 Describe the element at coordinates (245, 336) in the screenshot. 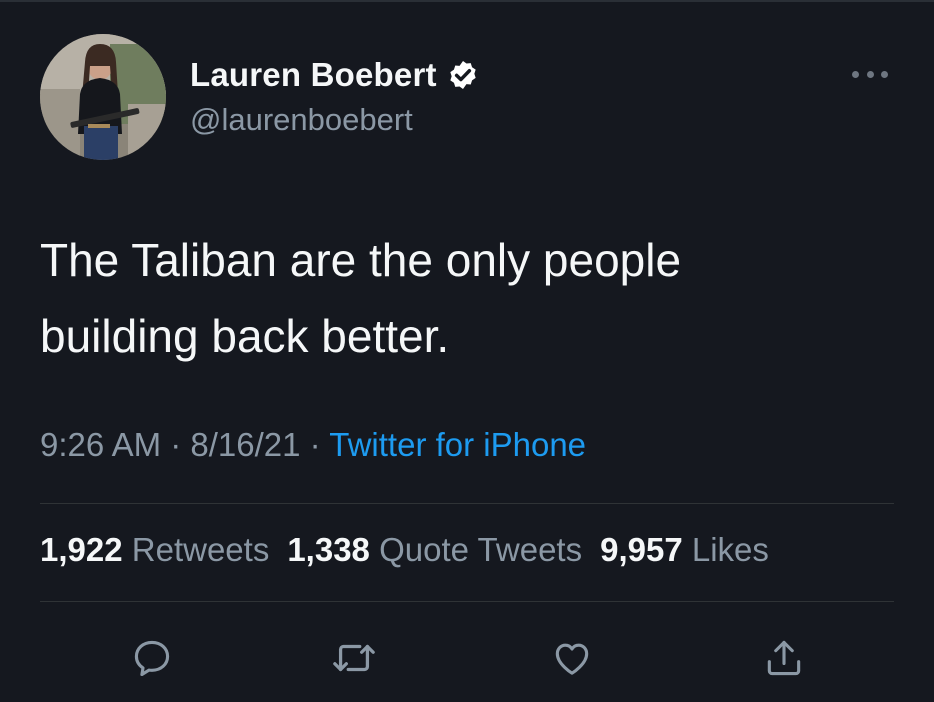

I see `tweet-text-line: building back better.` at that location.